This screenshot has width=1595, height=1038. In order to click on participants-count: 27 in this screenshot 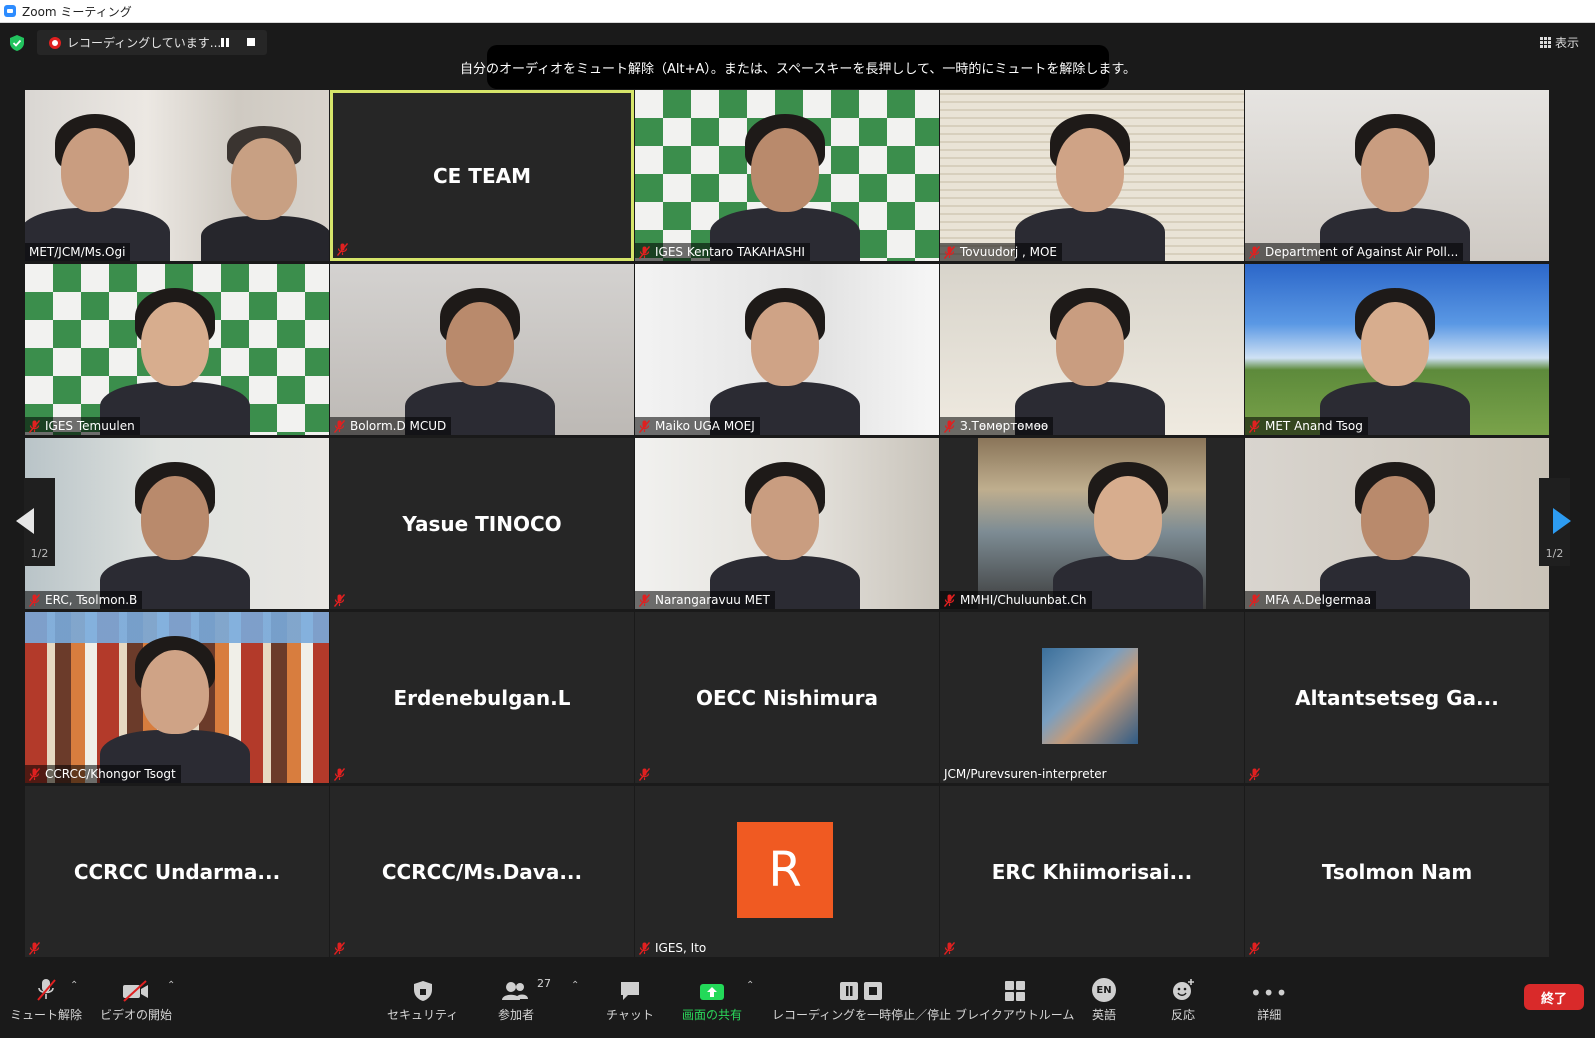, I will do `click(544, 983)`.